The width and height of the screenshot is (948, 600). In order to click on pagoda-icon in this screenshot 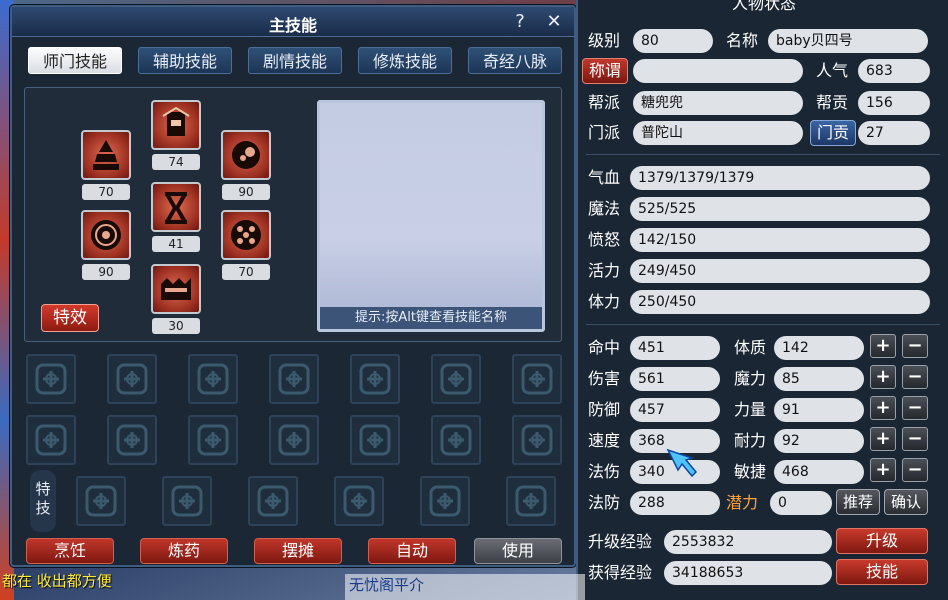, I will do `click(106, 155)`.